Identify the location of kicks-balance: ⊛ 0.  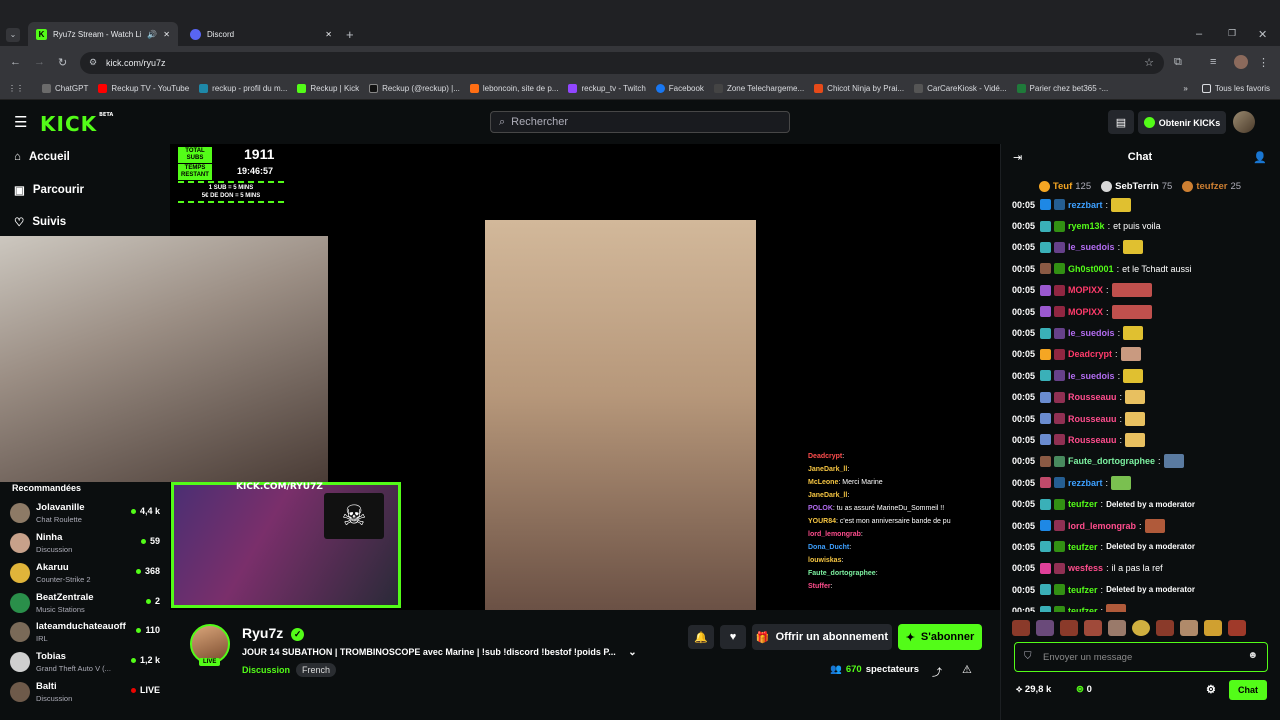
(1084, 689).